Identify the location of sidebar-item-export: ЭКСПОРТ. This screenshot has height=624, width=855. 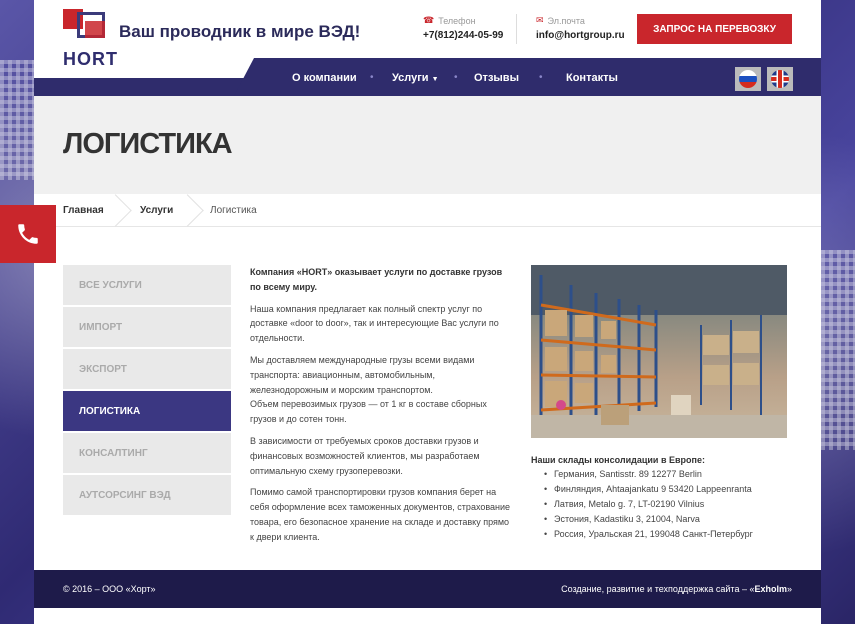
(147, 369).